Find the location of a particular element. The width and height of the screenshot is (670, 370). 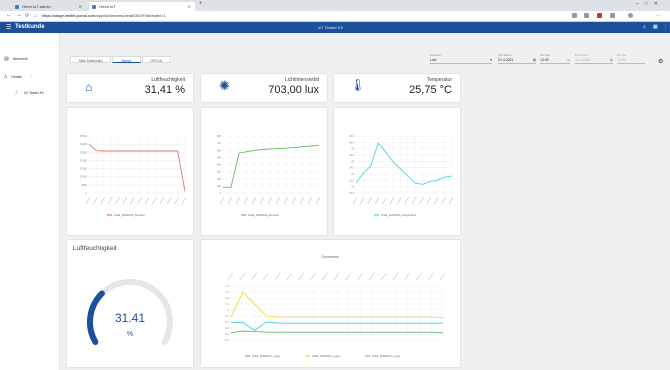

von-zeit-field: Von Zeit 10:00 ◷ is located at coordinates (555, 58).